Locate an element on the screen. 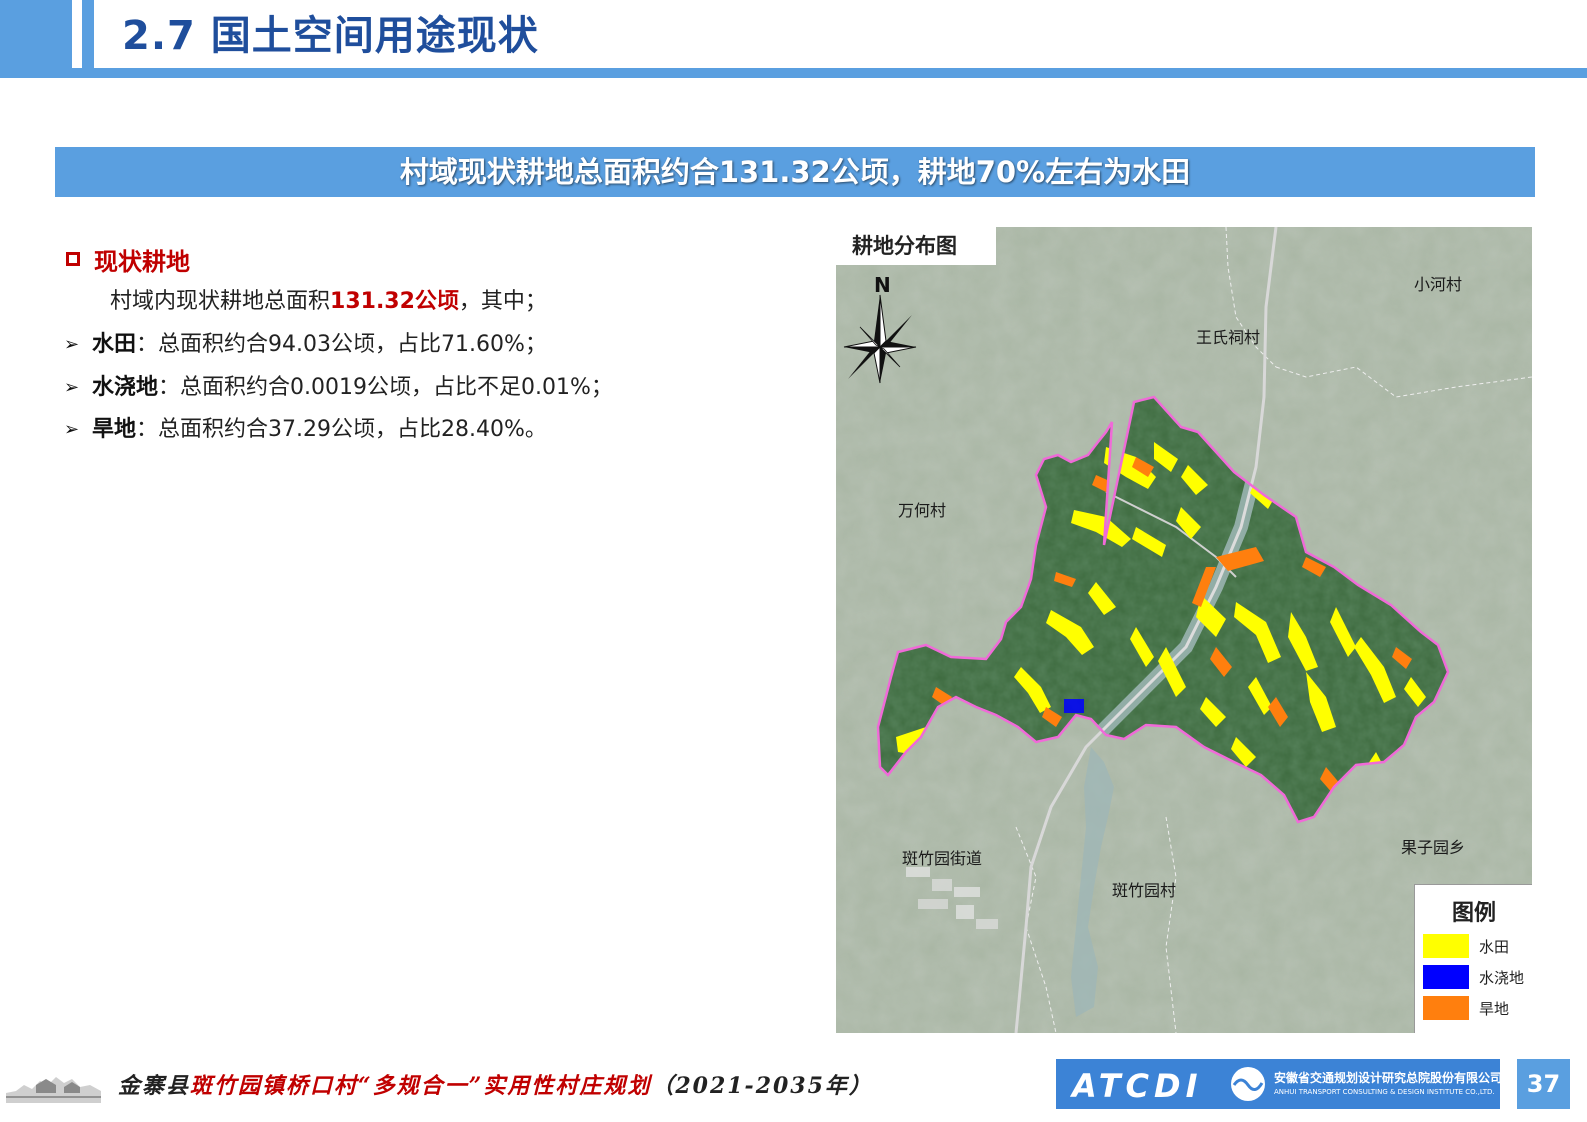 Image resolution: width=1587 pixels, height=1122 pixels. logo-company-cn: 安徽省交通规划设计研究总院股份有限公司 is located at coordinates (1388, 1078).